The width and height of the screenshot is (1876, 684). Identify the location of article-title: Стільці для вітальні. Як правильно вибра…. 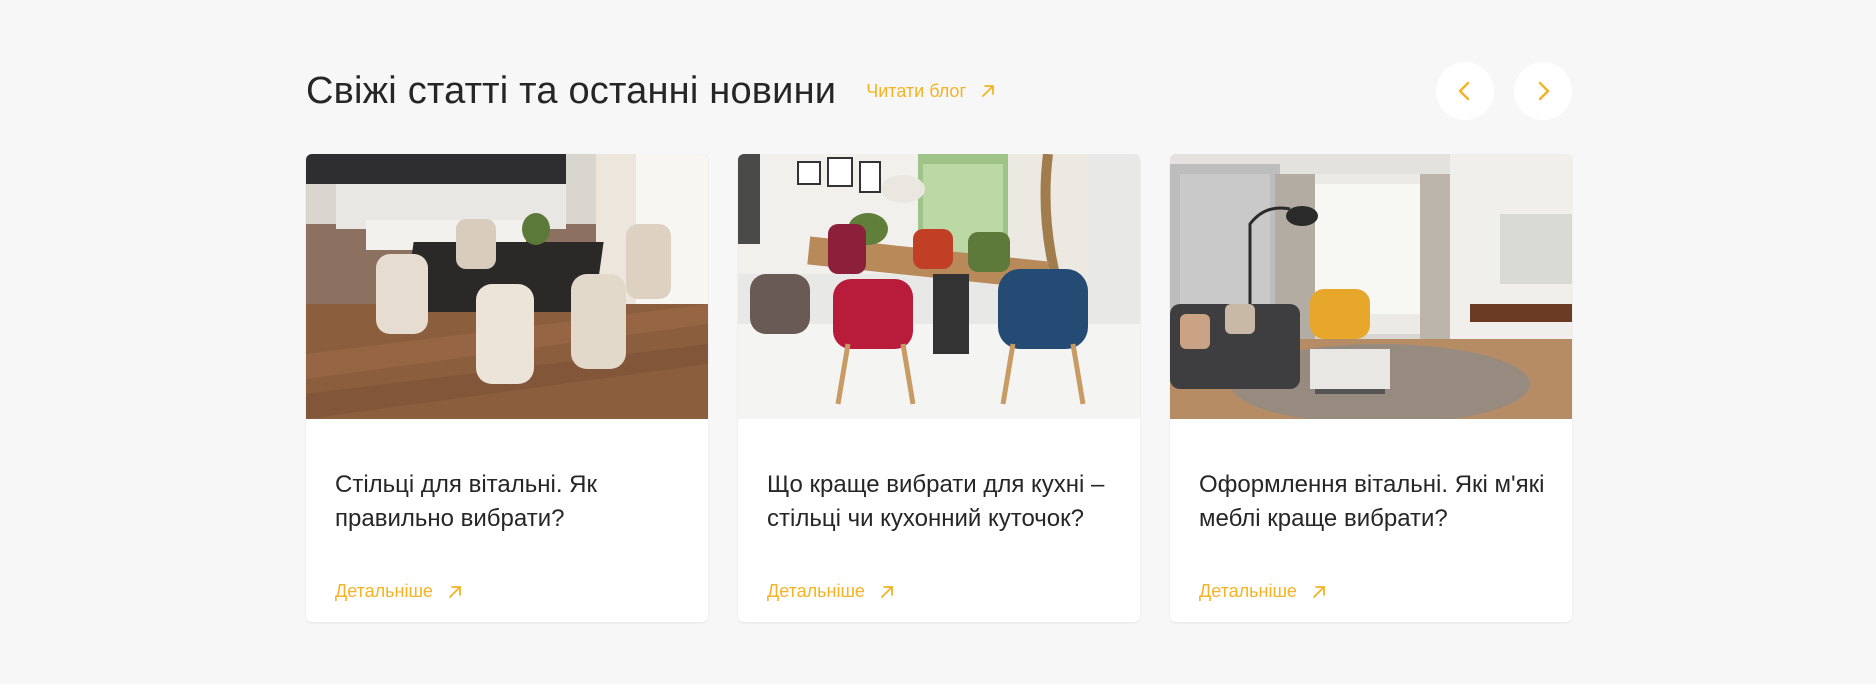
(509, 501).